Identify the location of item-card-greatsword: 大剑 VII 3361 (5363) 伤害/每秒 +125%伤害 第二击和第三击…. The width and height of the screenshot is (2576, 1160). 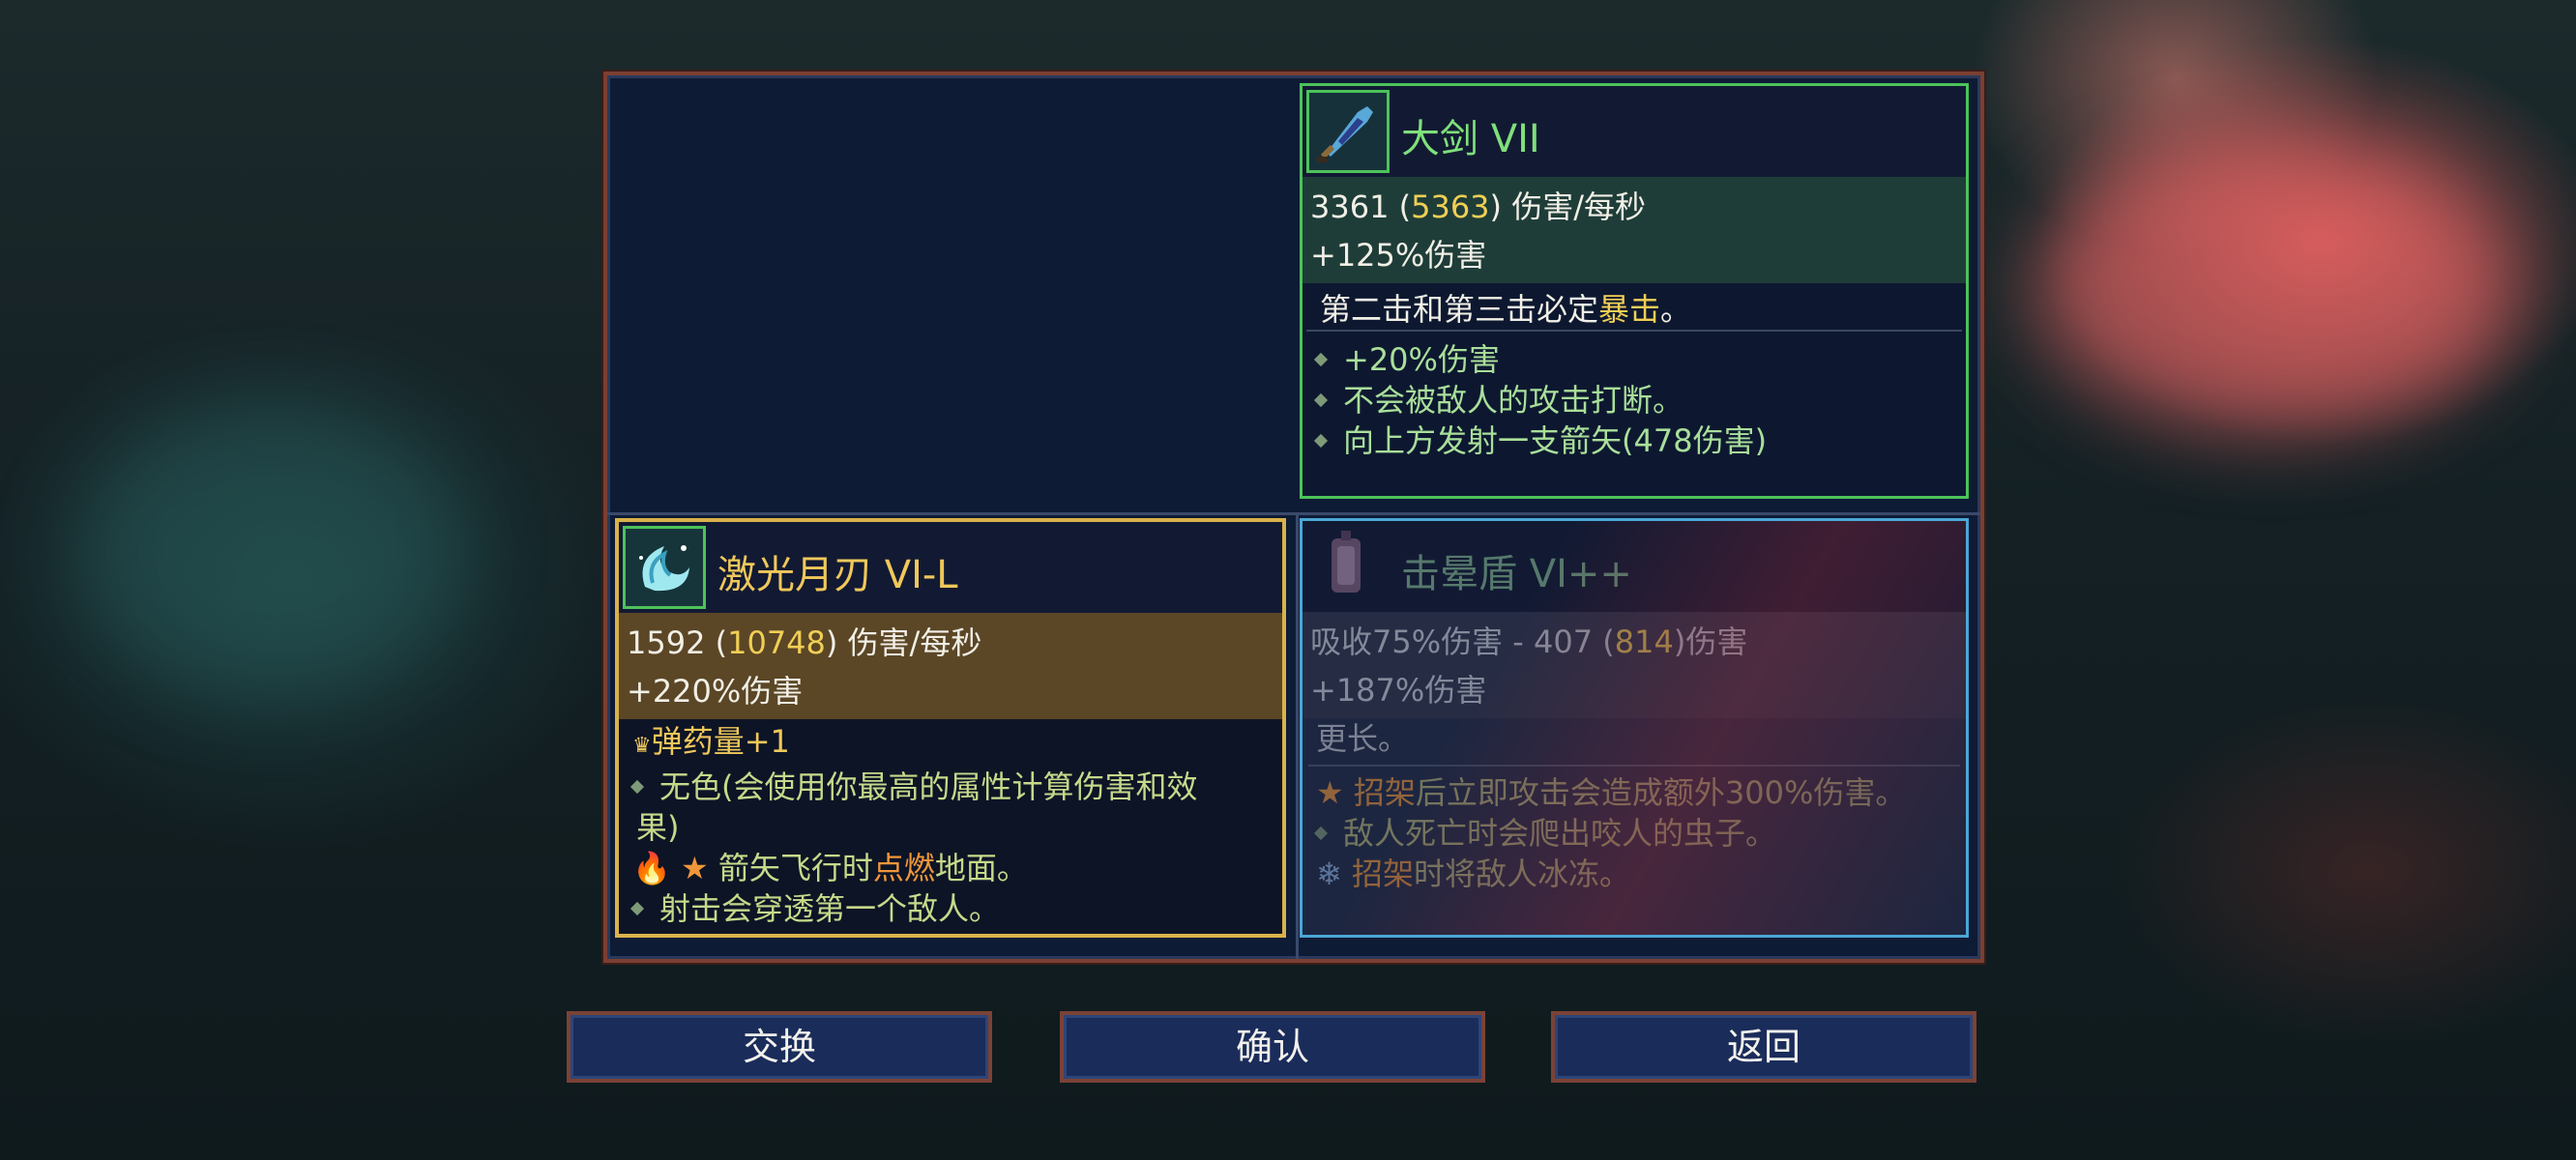
(1634, 291).